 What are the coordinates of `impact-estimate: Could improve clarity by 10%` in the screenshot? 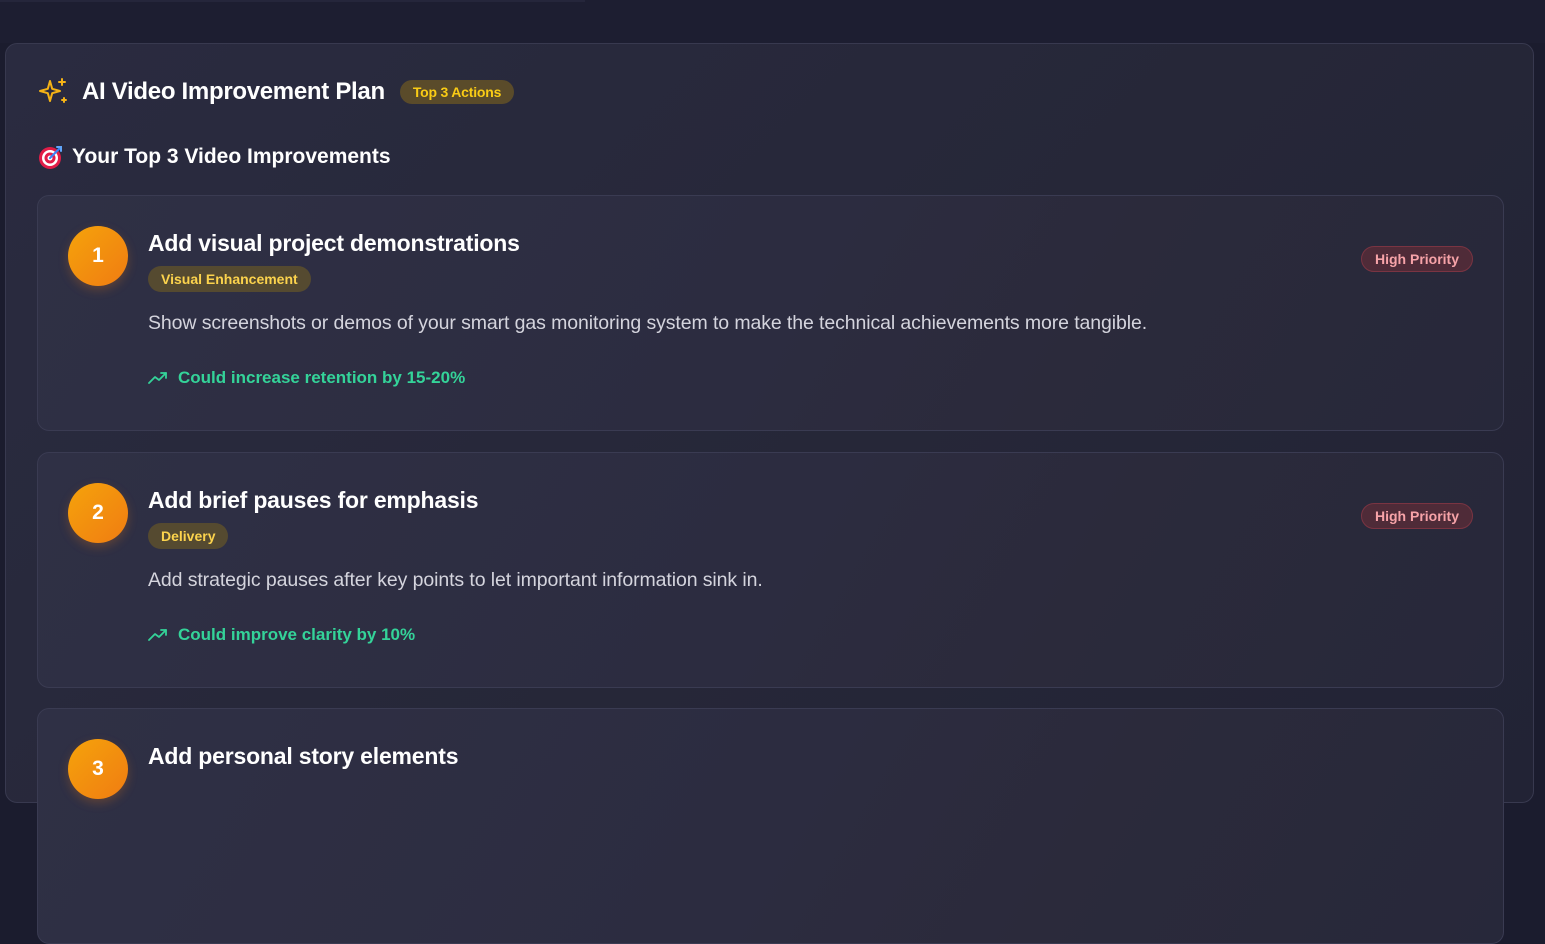 It's located at (281, 635).